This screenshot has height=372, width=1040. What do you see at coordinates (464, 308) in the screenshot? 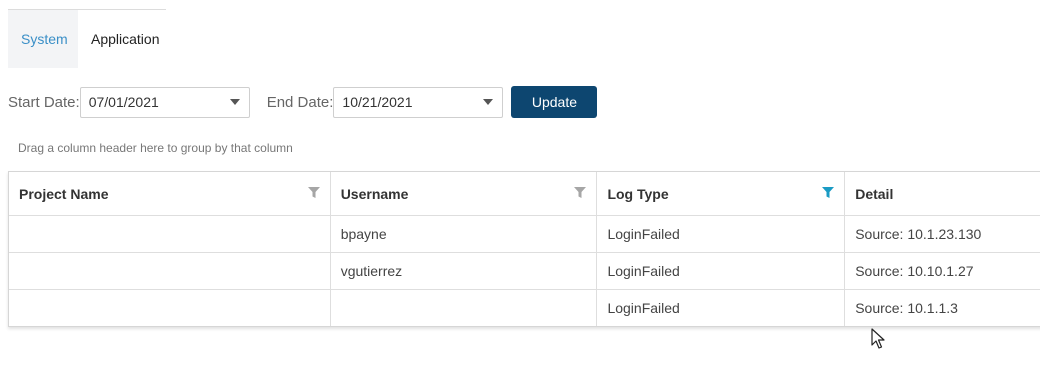
I see `cell-username` at bounding box center [464, 308].